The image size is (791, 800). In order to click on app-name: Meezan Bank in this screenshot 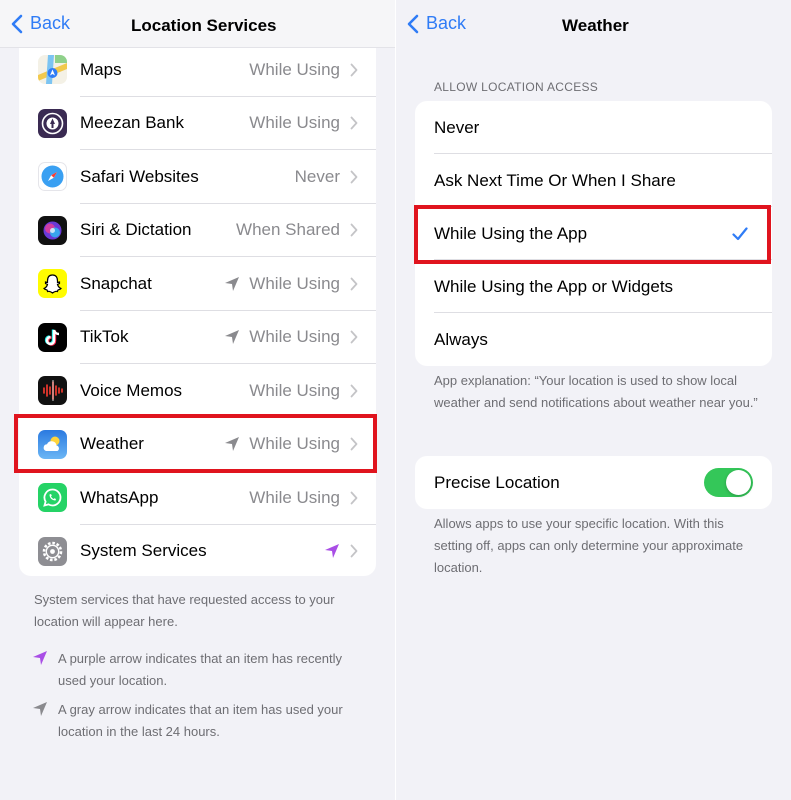, I will do `click(132, 123)`.